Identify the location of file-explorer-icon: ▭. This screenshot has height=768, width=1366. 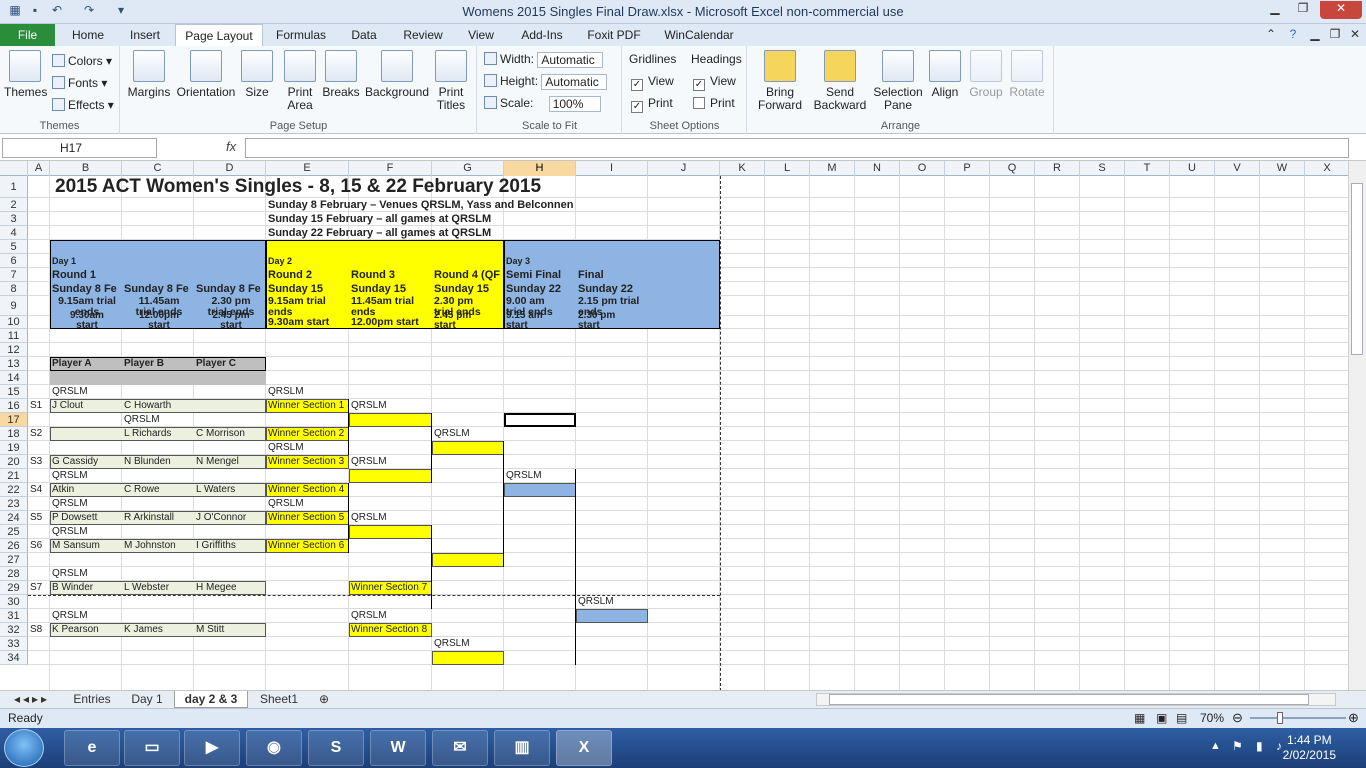
(152, 748).